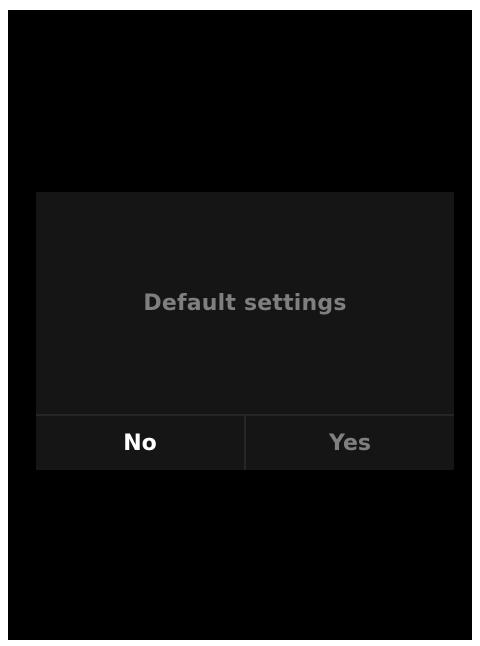  I want to click on no-button: No, so click(140, 443).